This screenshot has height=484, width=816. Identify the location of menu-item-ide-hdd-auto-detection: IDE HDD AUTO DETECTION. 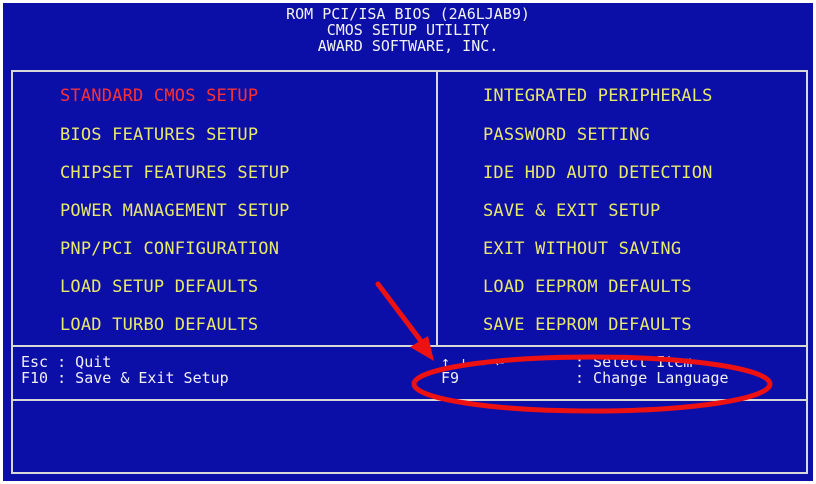
(598, 173).